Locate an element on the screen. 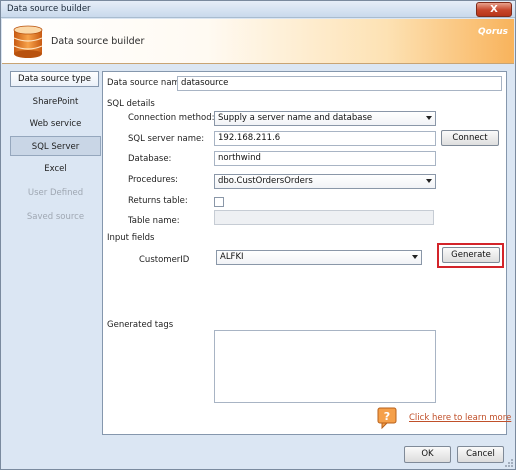 Image resolution: width=516 pixels, height=470 pixels. ok-button: OK is located at coordinates (427, 454).